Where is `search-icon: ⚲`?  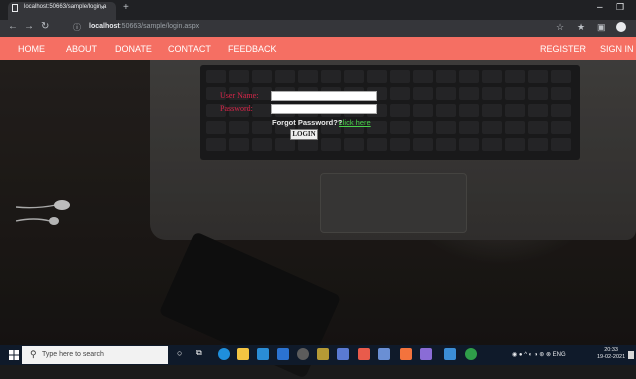
search-icon: ⚲ is located at coordinates (33, 354).